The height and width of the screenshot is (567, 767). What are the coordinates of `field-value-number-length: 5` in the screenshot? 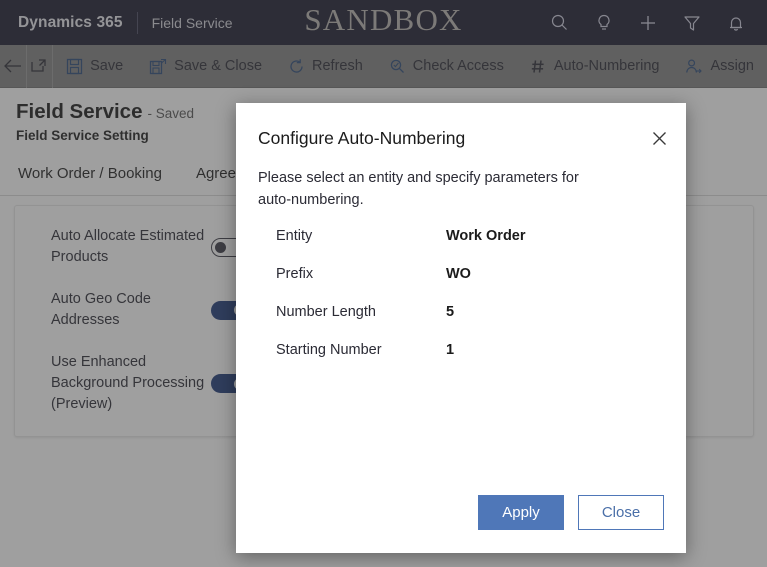 It's located at (450, 312).